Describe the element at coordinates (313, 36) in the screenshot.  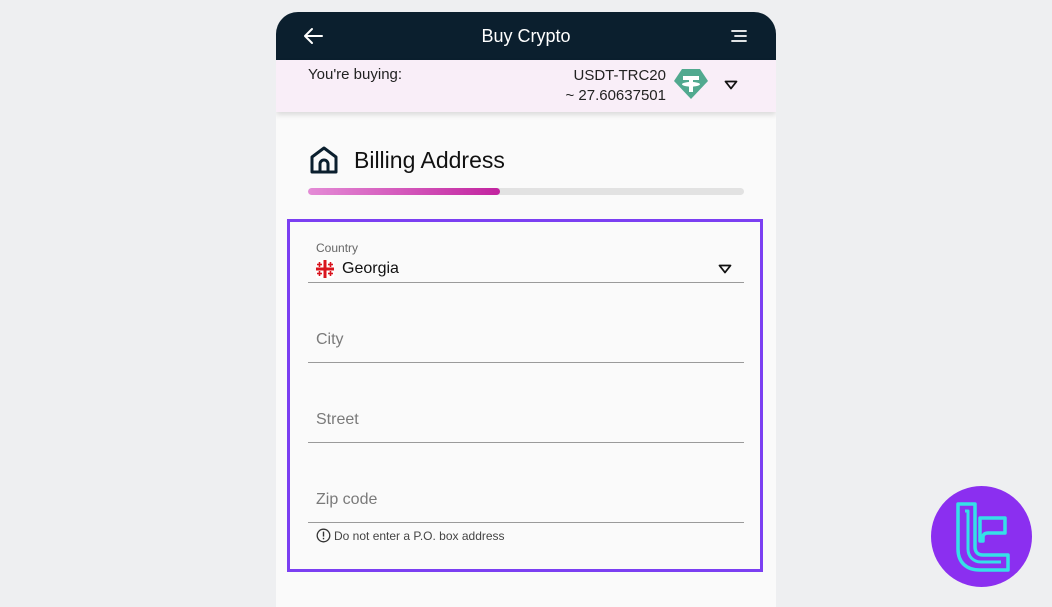
I see `arrow-left-icon` at that location.